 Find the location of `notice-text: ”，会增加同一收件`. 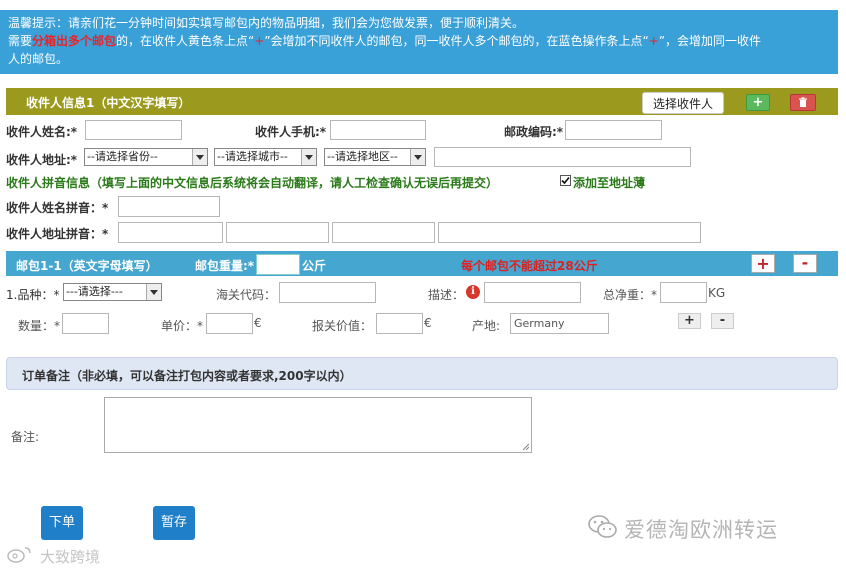

notice-text: ”，会增加同一收件 is located at coordinates (710, 41).